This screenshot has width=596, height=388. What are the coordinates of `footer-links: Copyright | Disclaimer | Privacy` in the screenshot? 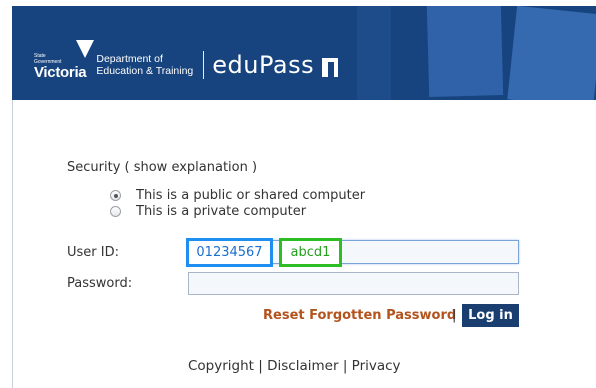 It's located at (294, 366).